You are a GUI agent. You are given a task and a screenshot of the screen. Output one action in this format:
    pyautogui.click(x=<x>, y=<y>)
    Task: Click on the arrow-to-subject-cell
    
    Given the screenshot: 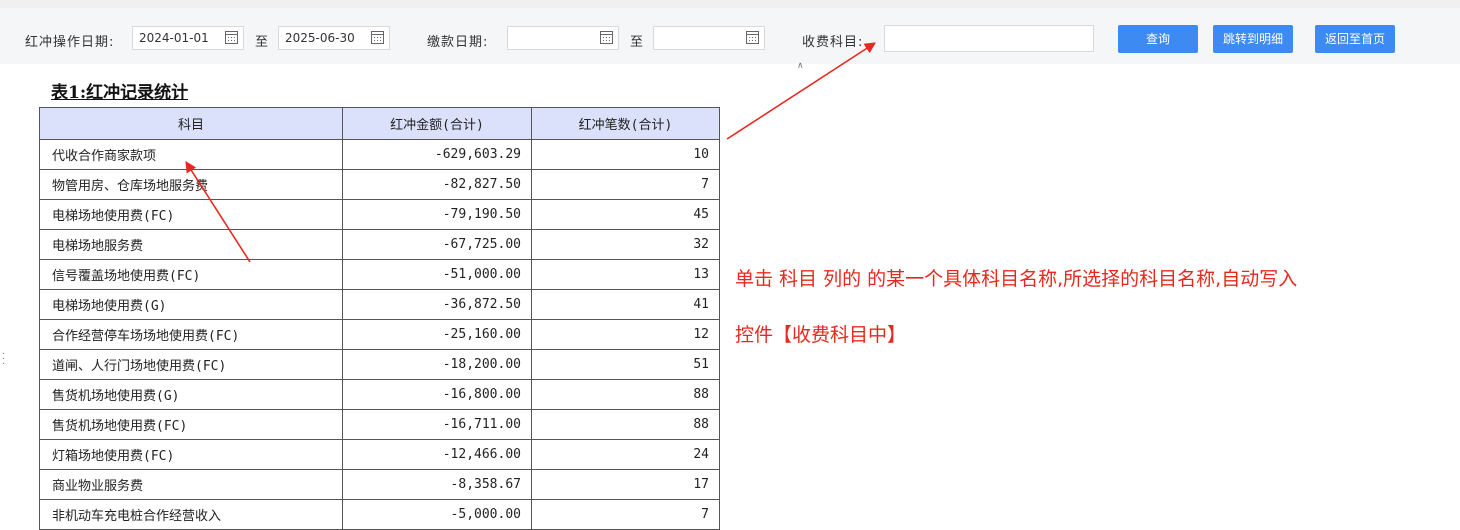 What is the action you would take?
    pyautogui.click(x=218, y=212)
    